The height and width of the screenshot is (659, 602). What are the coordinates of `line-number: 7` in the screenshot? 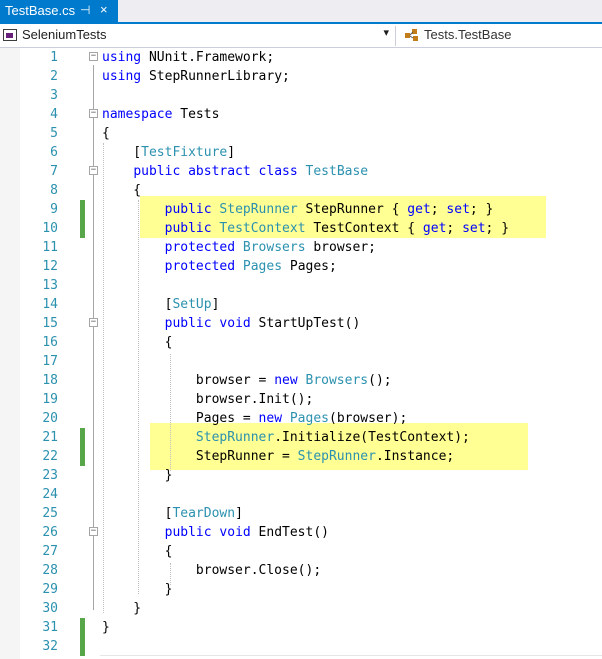 It's located at (54, 171).